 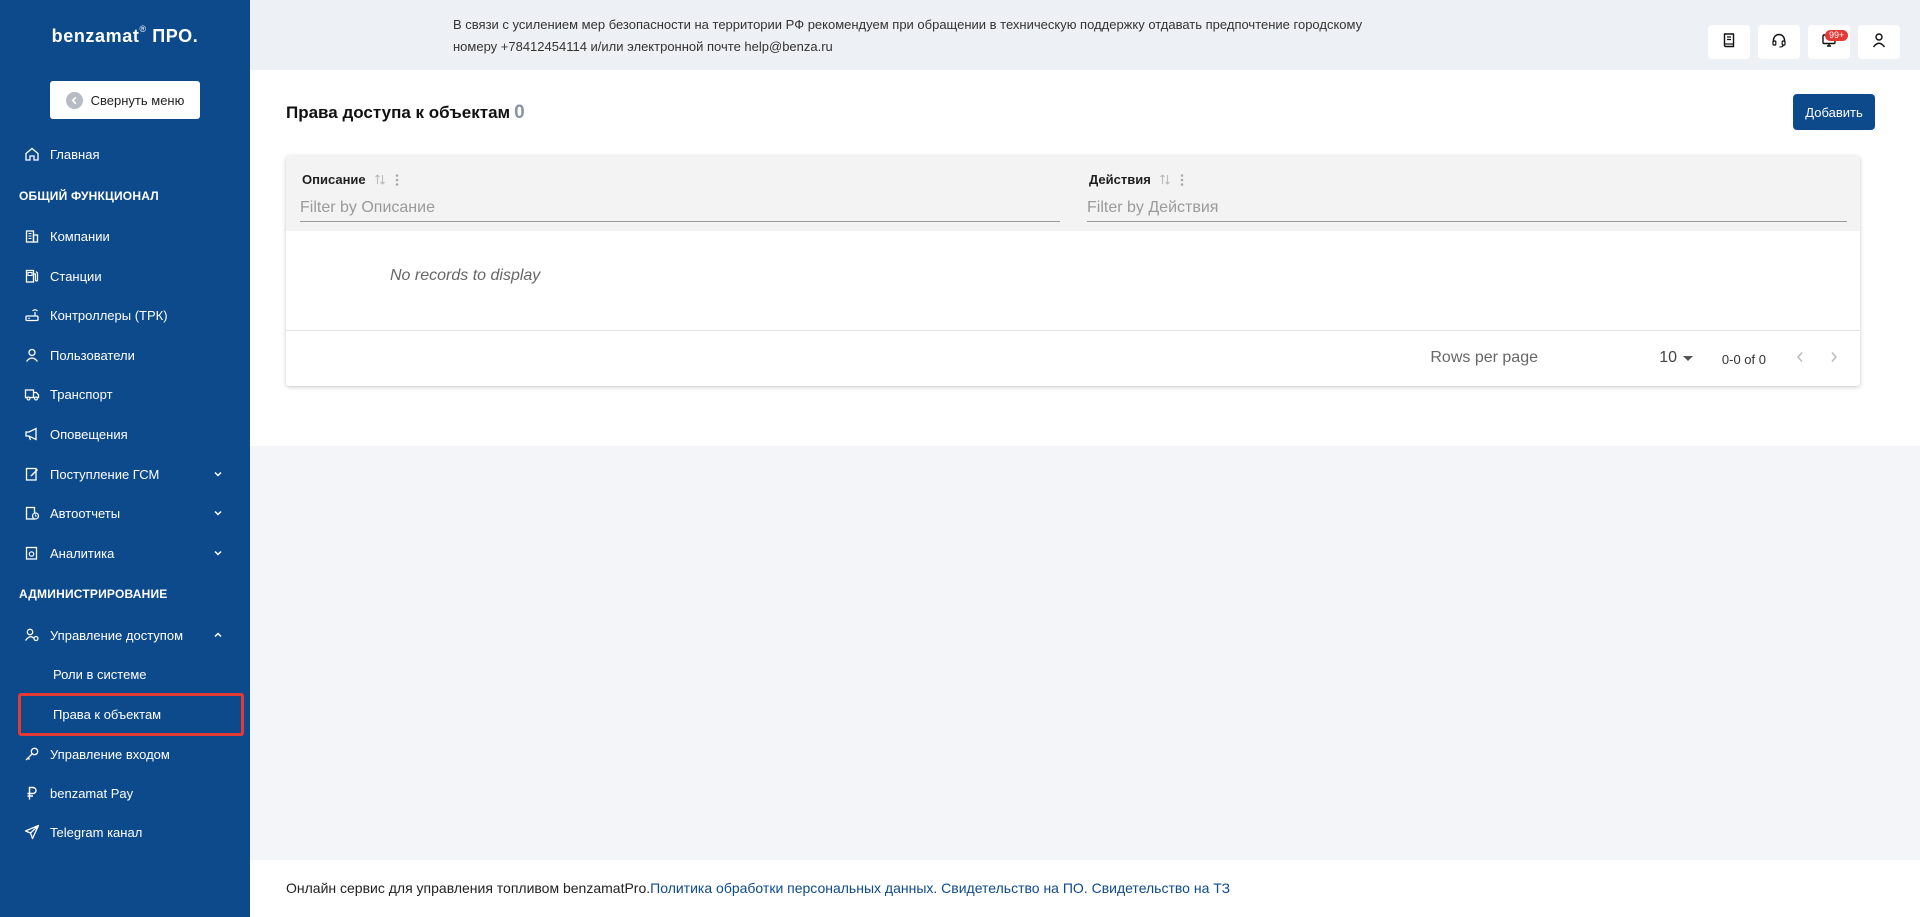 What do you see at coordinates (100, 674) in the screenshot?
I see `sidebar-item-label: Роли в системе` at bounding box center [100, 674].